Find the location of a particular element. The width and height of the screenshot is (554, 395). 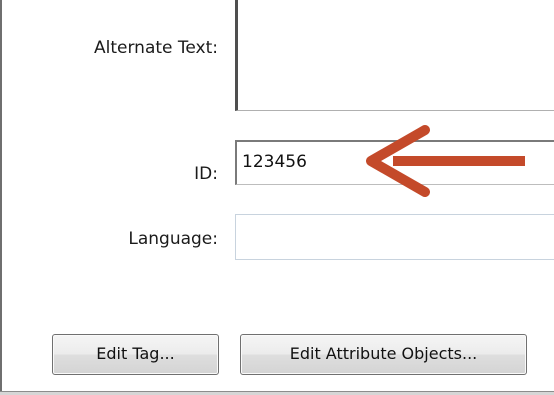

alternate-text-label: Alternate Text: is located at coordinates (156, 48).